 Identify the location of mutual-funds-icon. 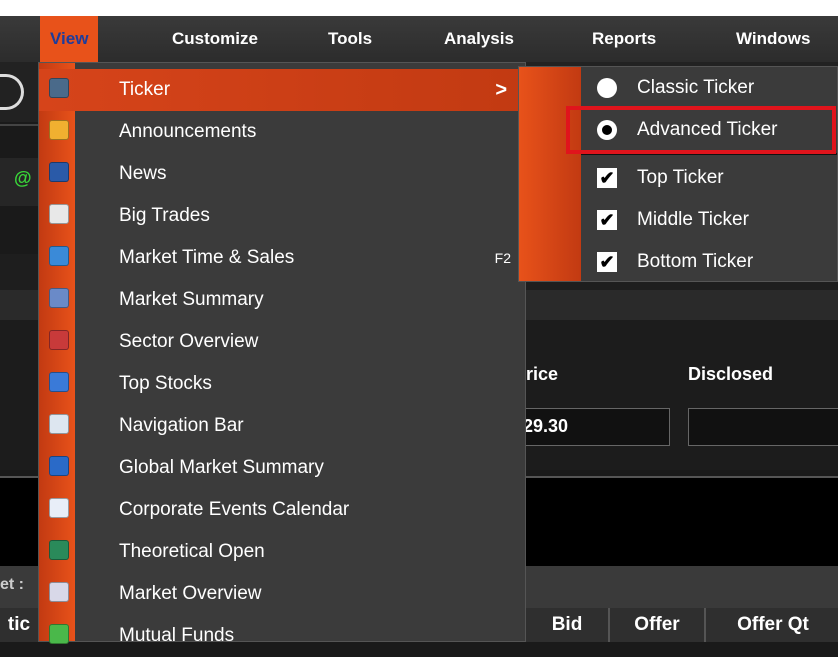
(59, 634).